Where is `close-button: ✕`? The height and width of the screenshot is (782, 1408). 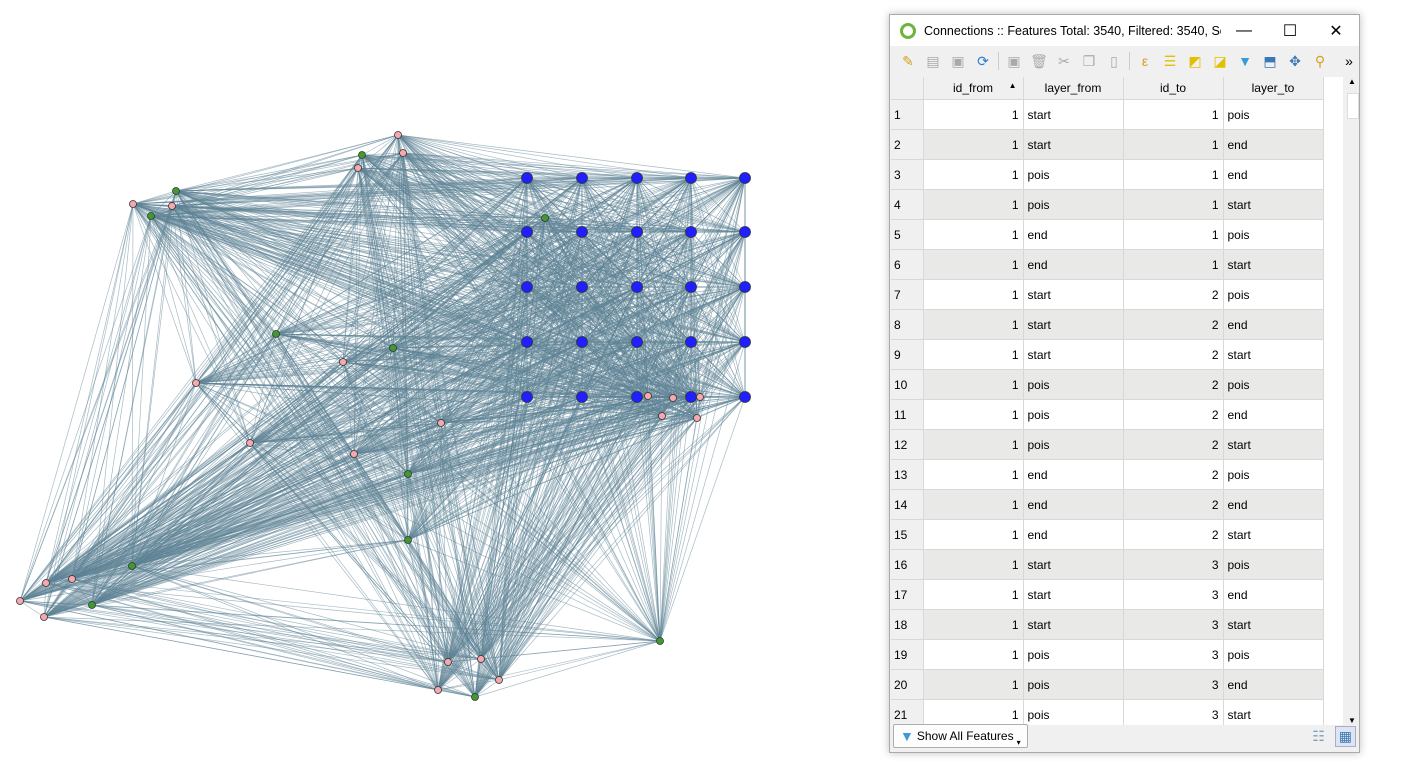
close-button: ✕ is located at coordinates (1336, 31).